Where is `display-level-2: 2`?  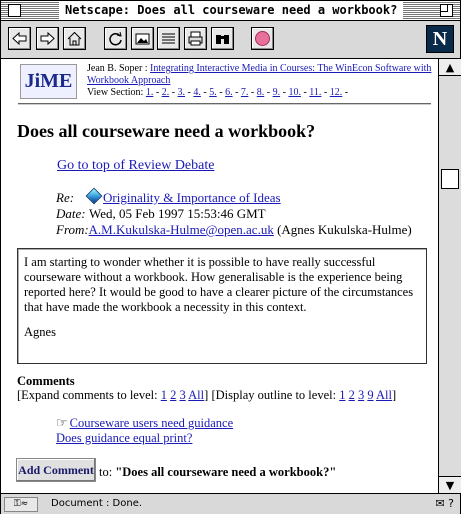
display-level-2: 2 is located at coordinates (352, 395).